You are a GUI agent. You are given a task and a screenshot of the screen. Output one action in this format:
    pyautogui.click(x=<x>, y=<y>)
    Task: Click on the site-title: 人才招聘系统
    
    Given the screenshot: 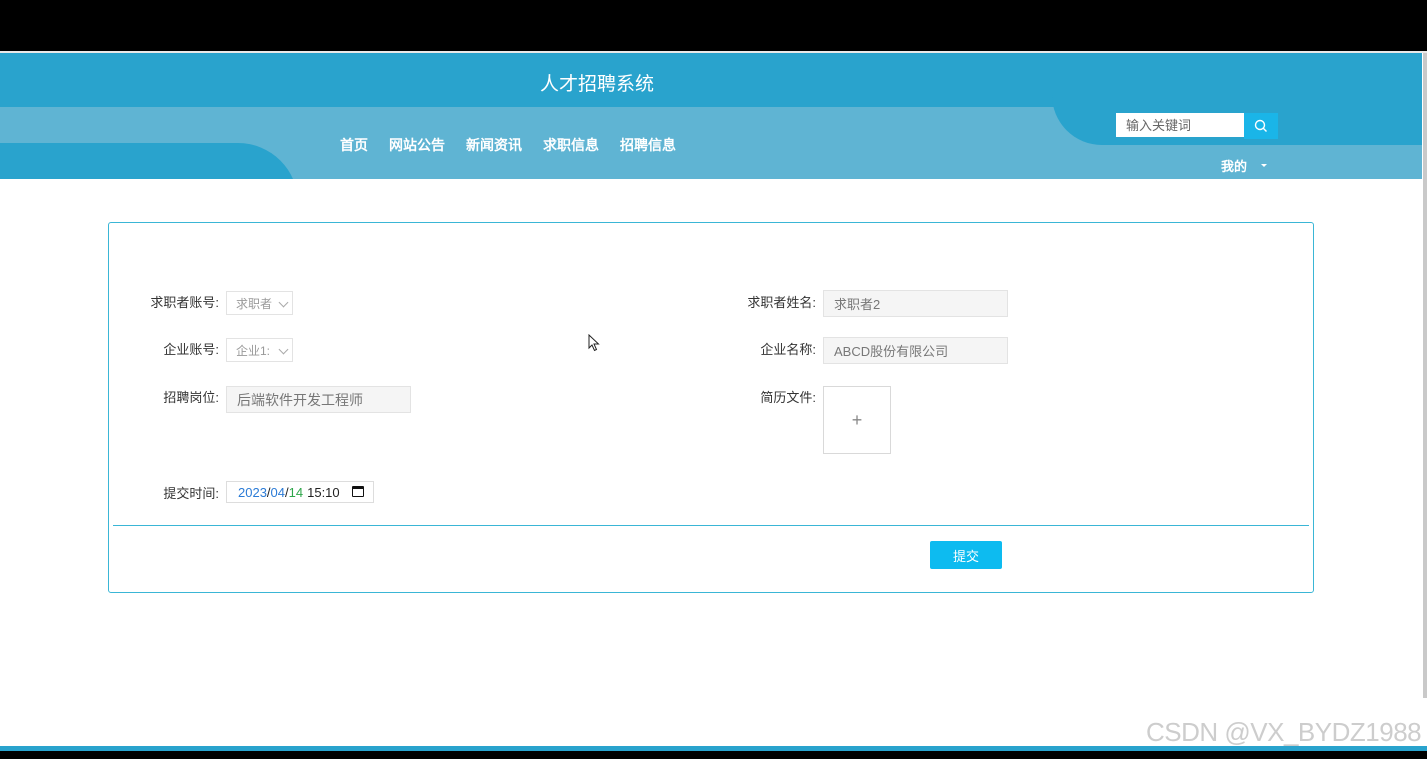 What is the action you would take?
    pyautogui.click(x=597, y=84)
    